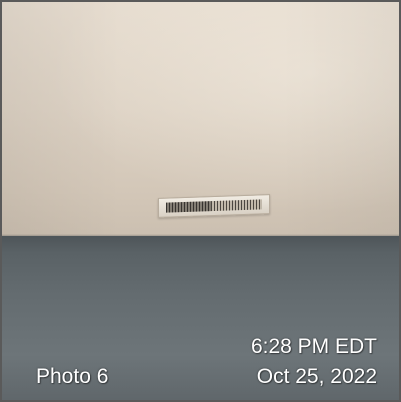 This screenshot has width=401, height=402. Describe the element at coordinates (214, 206) in the screenshot. I see `ceiling-vent` at that location.